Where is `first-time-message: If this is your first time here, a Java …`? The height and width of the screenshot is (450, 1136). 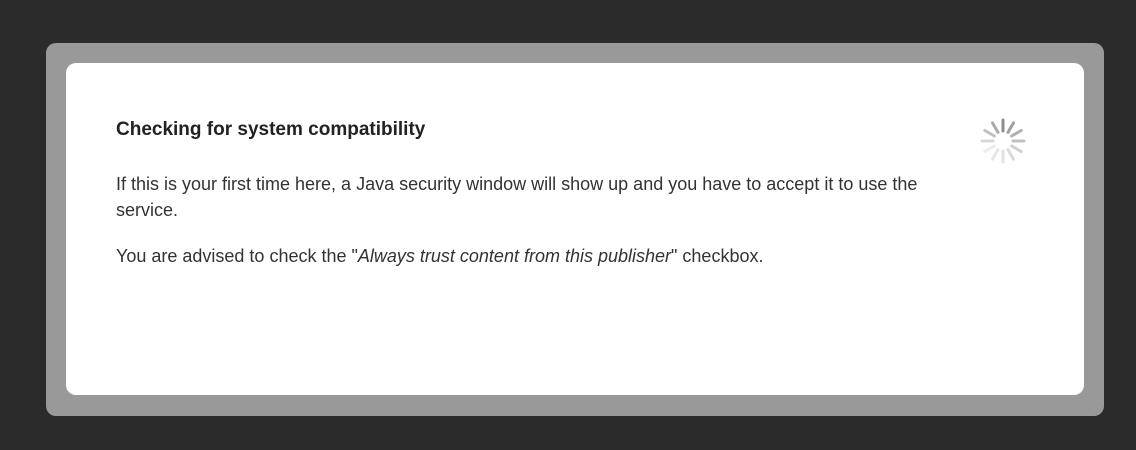
first-time-message: If this is your first time here, a Java … is located at coordinates (517, 197).